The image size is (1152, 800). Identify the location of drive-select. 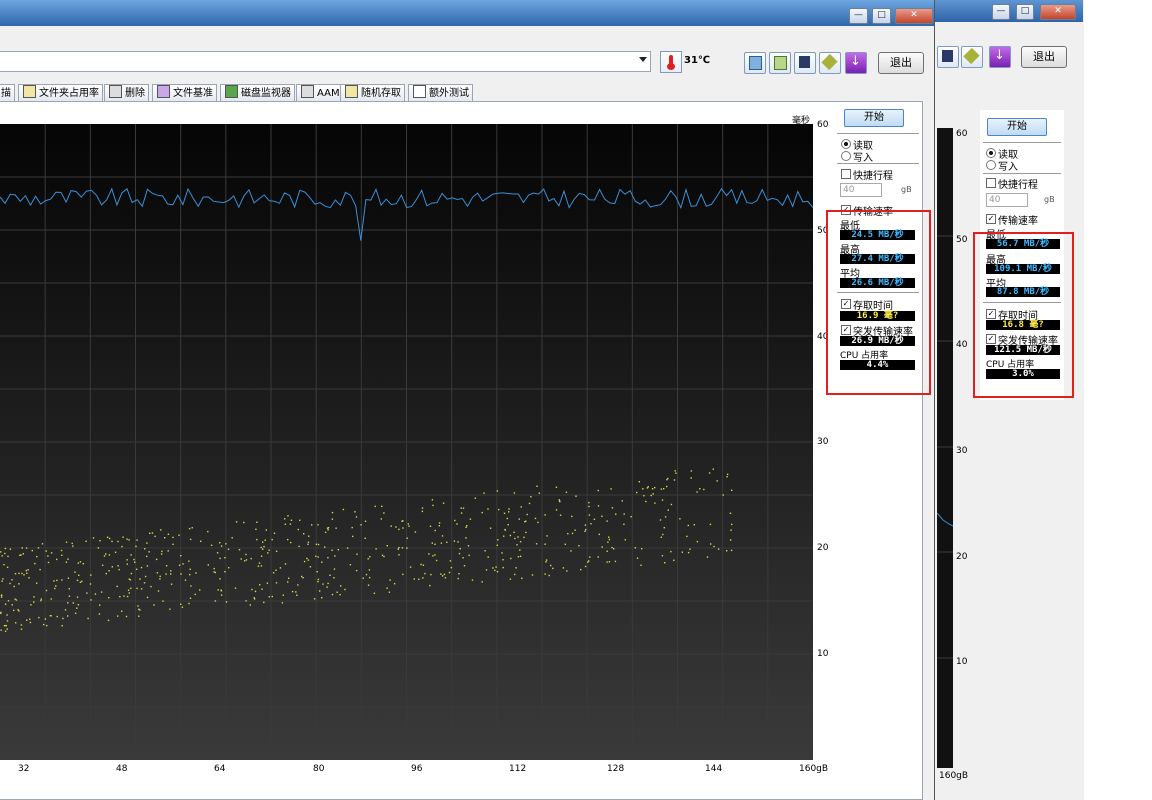
(325, 61).